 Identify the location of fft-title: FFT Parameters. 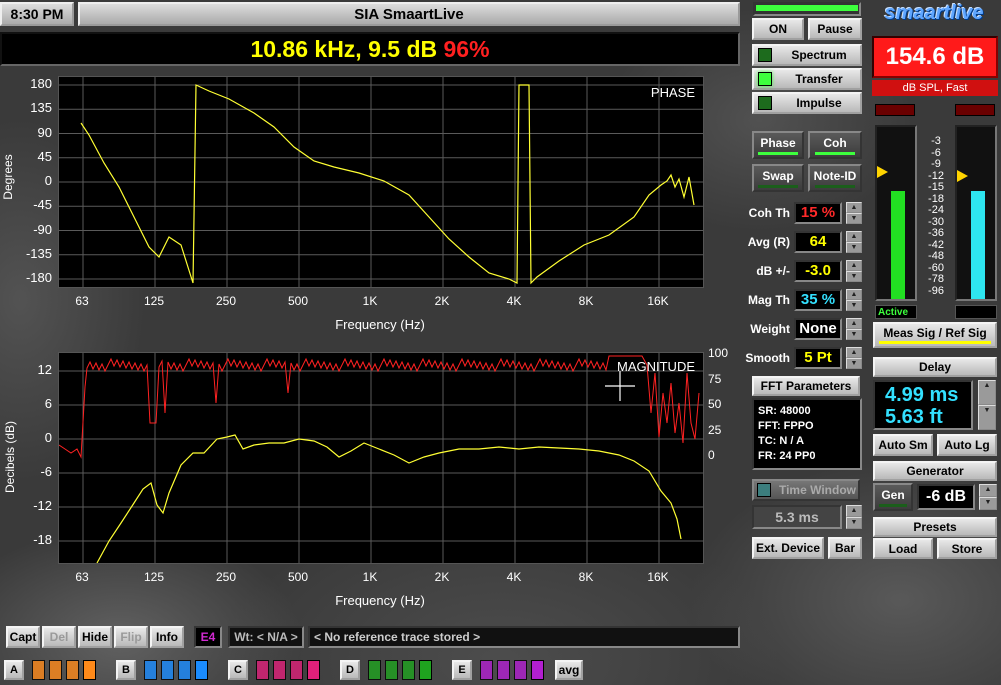
(806, 386).